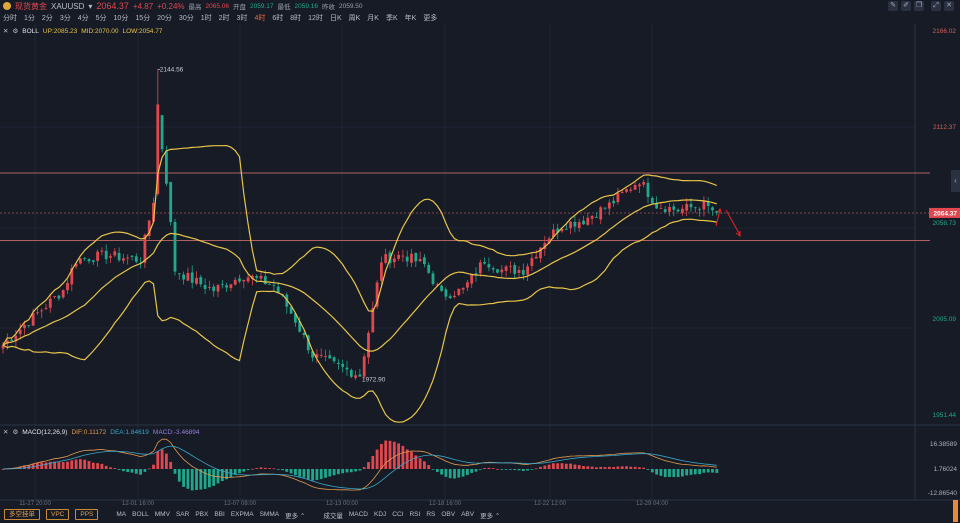 The height and width of the screenshot is (523, 960). Describe the element at coordinates (162, 514) in the screenshot. I see `main-indicator-2: MMV` at that location.